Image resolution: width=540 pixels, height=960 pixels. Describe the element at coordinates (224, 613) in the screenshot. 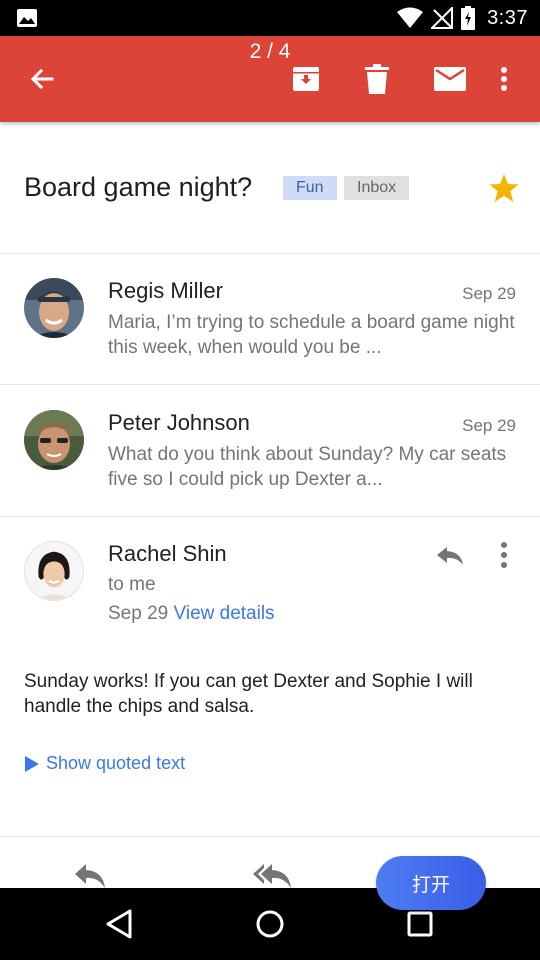

I see `view-details-link: View details` at that location.